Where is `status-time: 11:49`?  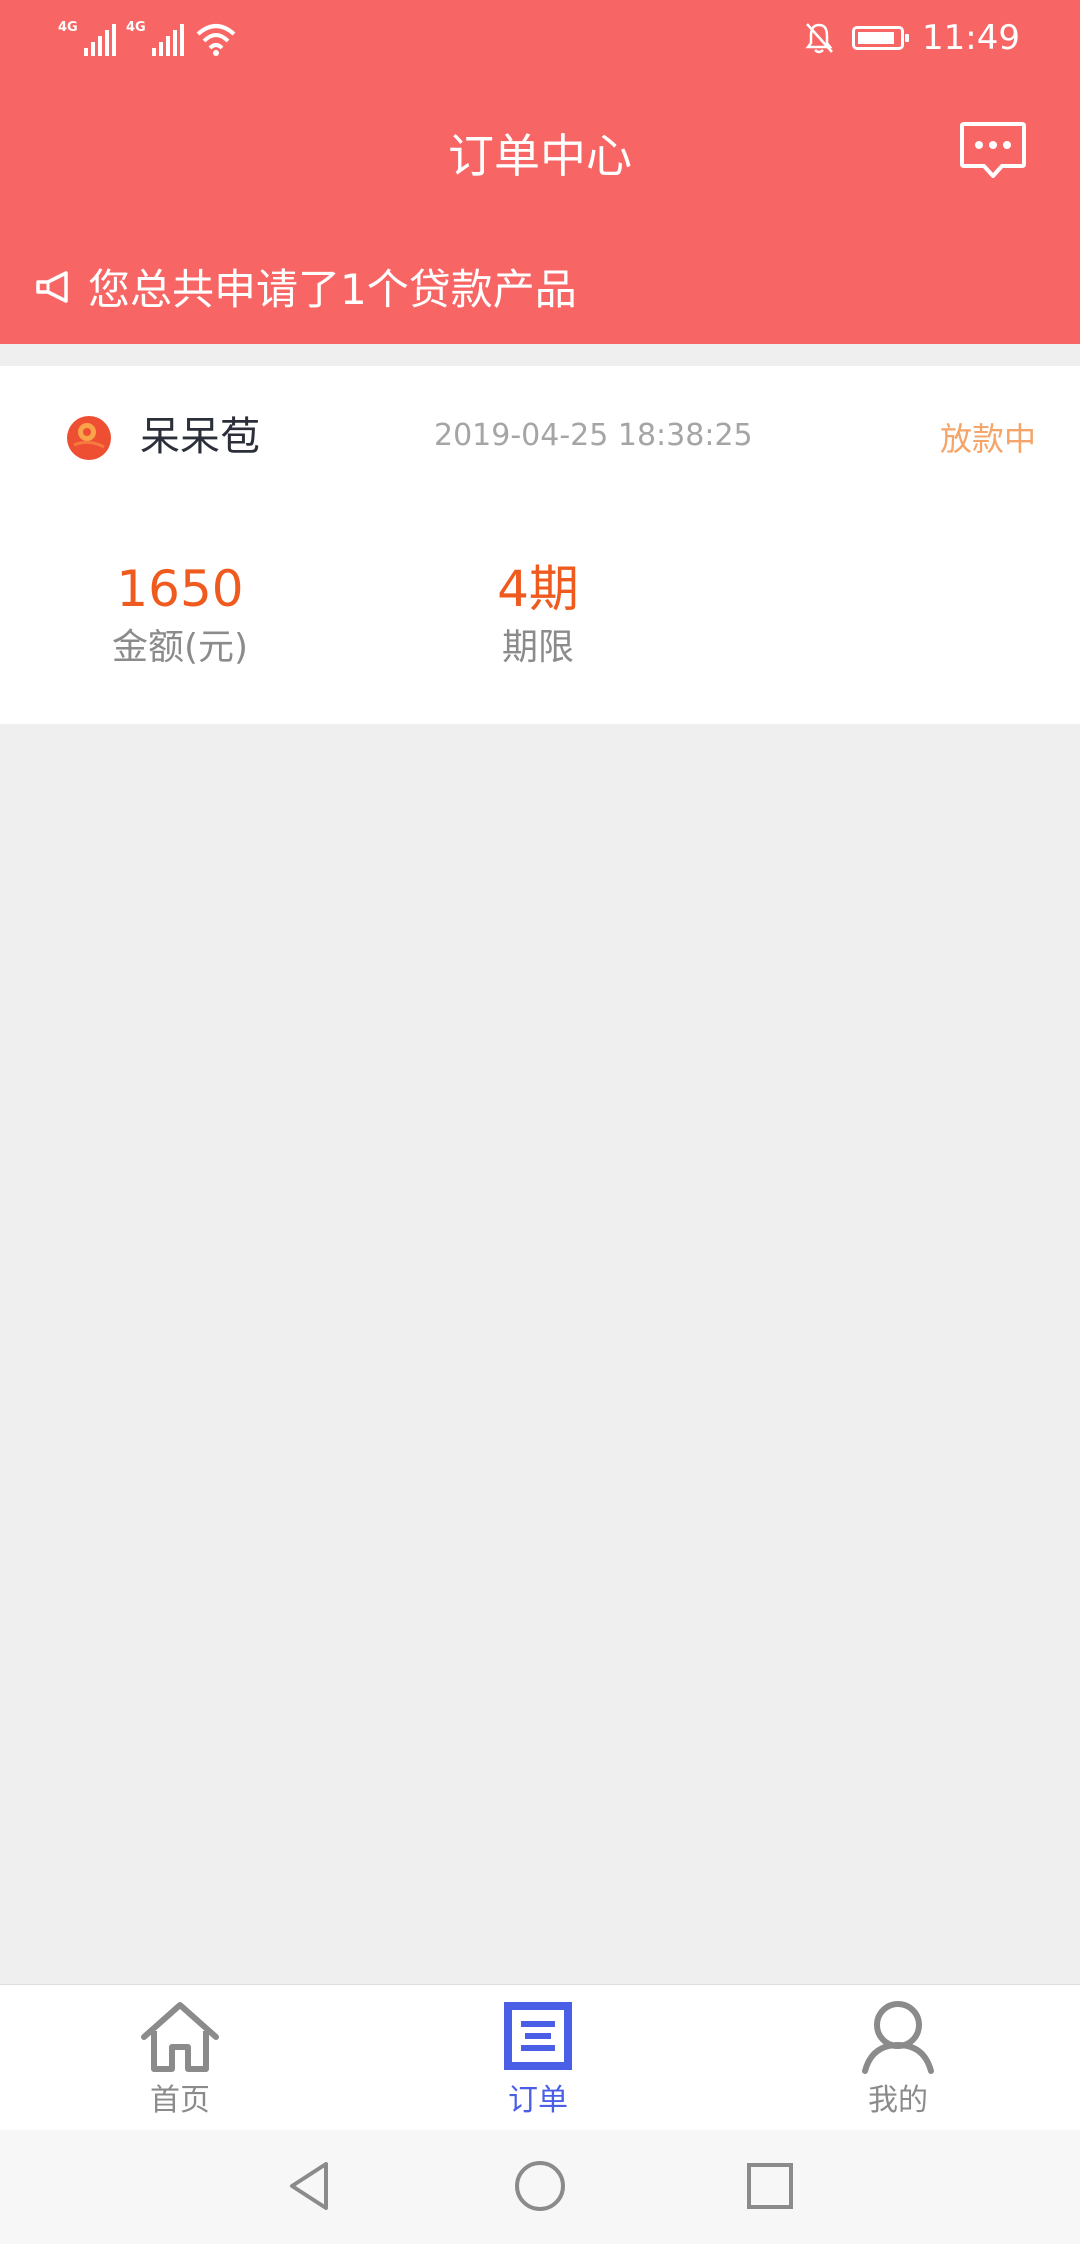 status-time: 11:49 is located at coordinates (971, 38).